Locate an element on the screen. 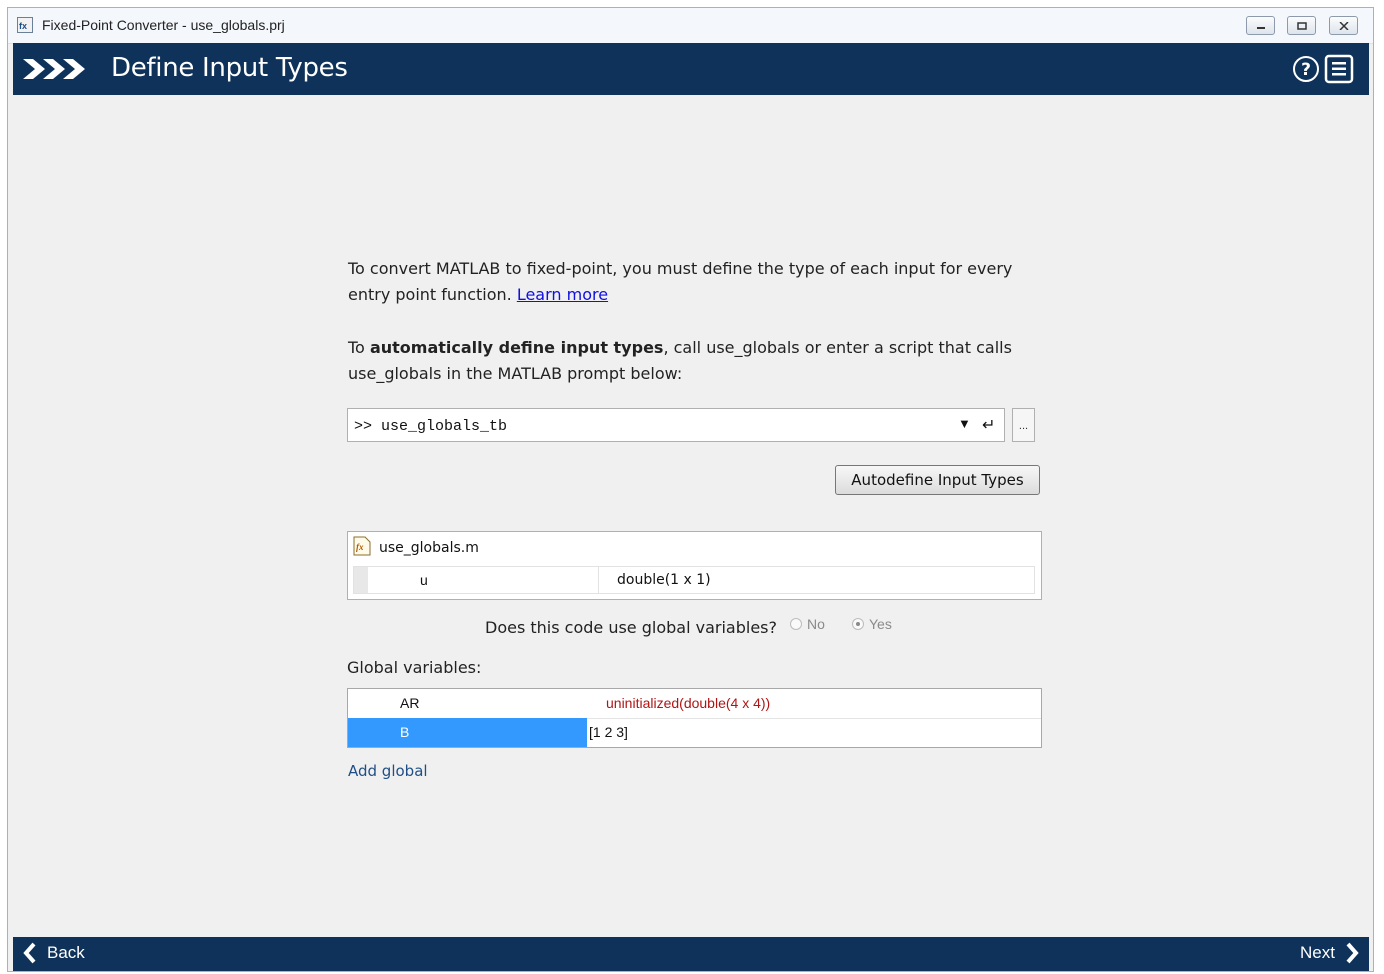 The image size is (1384, 974). menu-list-icon is located at coordinates (1339, 69).